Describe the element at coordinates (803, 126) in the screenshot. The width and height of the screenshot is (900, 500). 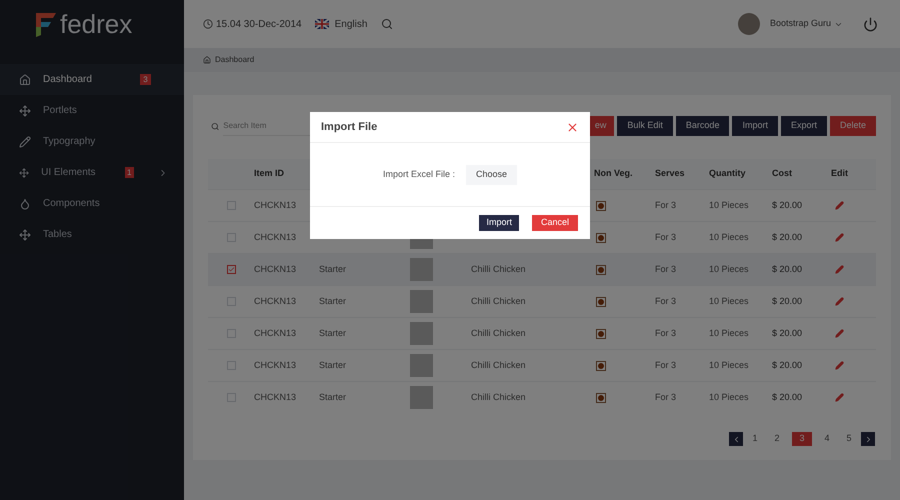
I see `toolbar-button: Export` at that location.